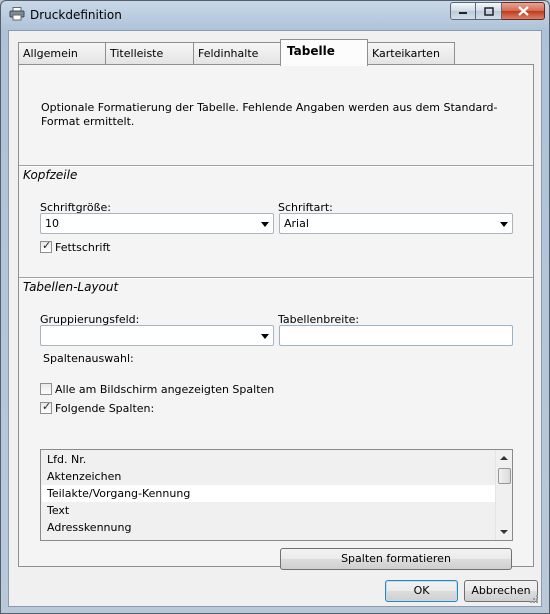 This screenshot has width=550, height=614. I want to click on tab-karteikarten: Karteikarten, so click(411, 53).